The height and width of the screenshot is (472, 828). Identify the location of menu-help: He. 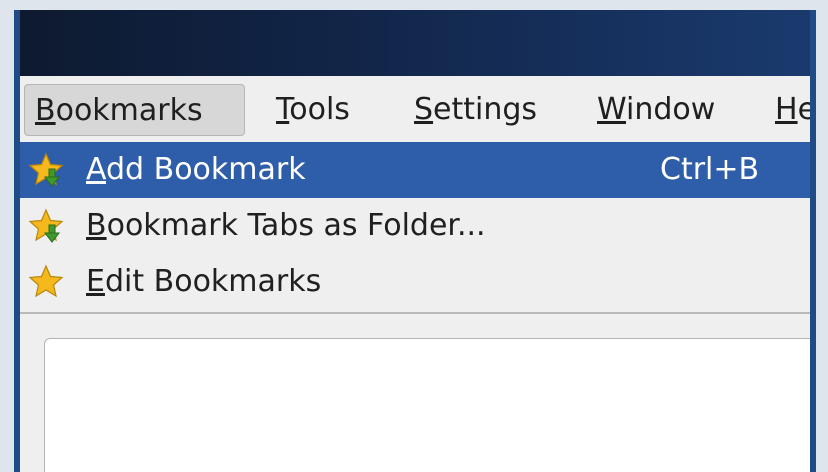
(787, 110).